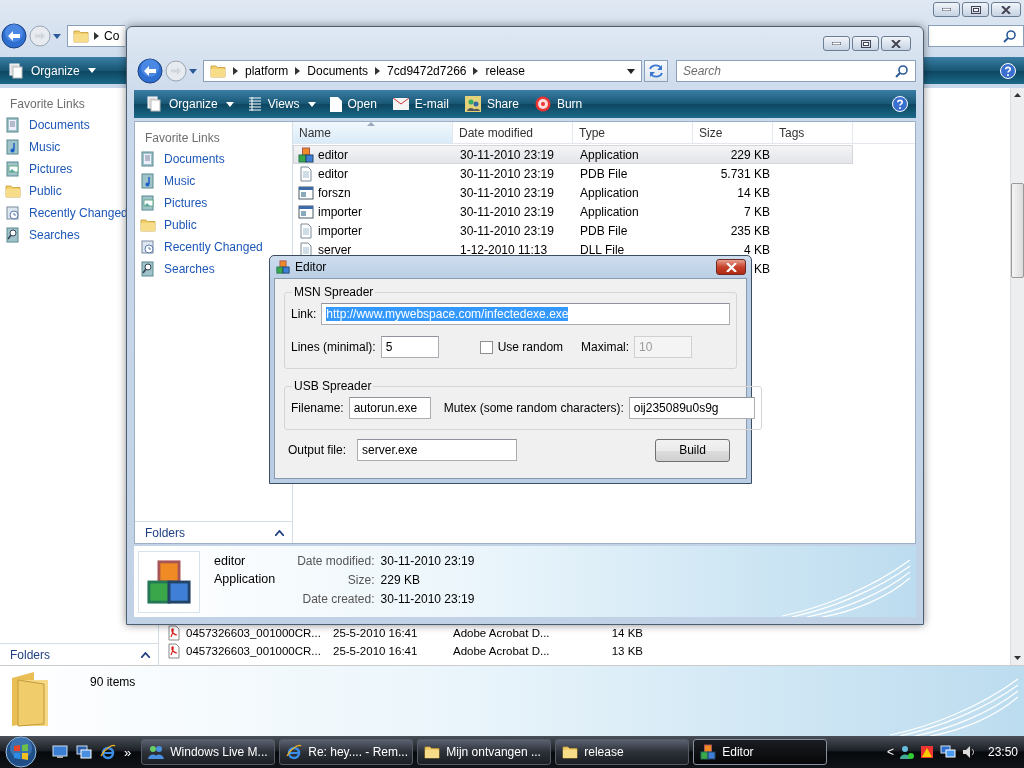  I want to click on toolbar-button: Share, so click(492, 104).